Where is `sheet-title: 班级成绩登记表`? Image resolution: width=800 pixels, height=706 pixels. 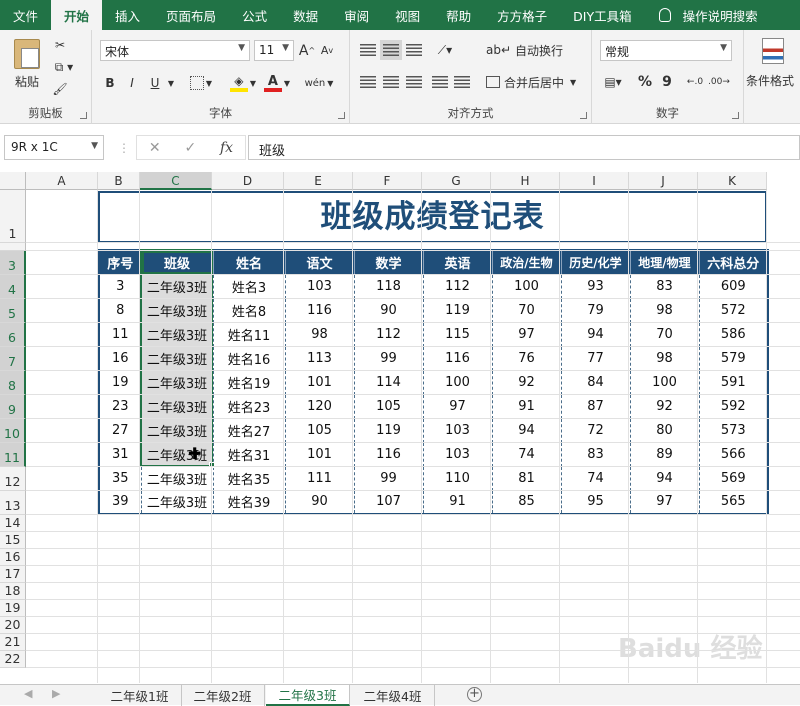 sheet-title: 班级成绩登记表 is located at coordinates (432, 217).